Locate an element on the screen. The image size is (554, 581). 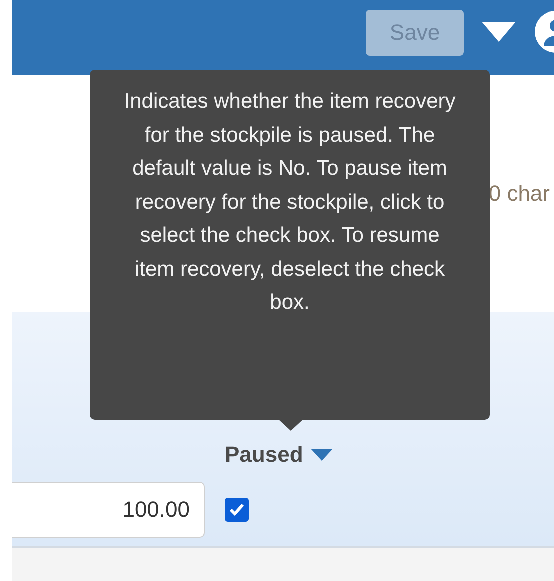
checkmark-icon is located at coordinates (237, 510).